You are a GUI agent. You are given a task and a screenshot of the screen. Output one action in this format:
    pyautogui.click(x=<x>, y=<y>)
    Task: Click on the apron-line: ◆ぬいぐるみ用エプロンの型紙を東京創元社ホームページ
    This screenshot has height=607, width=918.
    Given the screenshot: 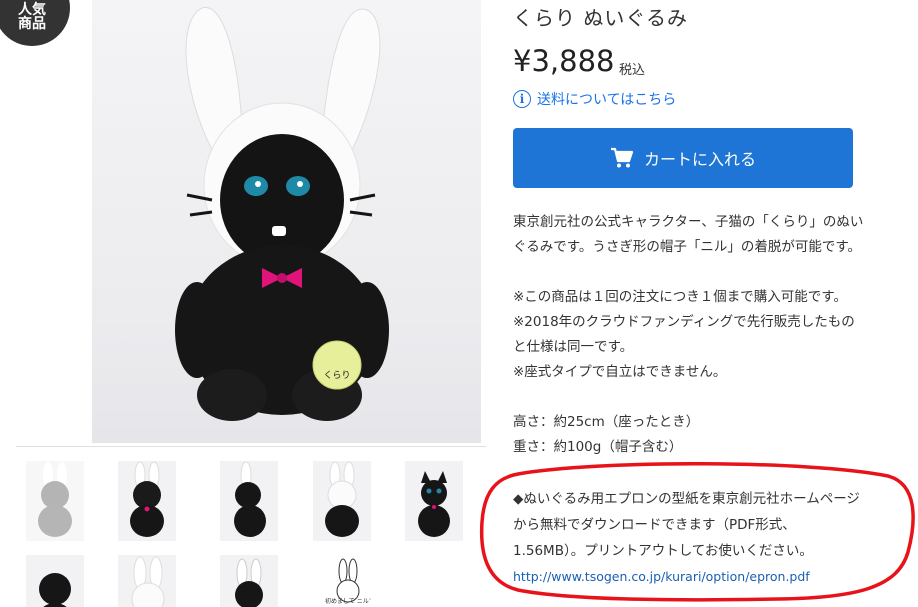 What is the action you would take?
    pyautogui.click(x=686, y=499)
    